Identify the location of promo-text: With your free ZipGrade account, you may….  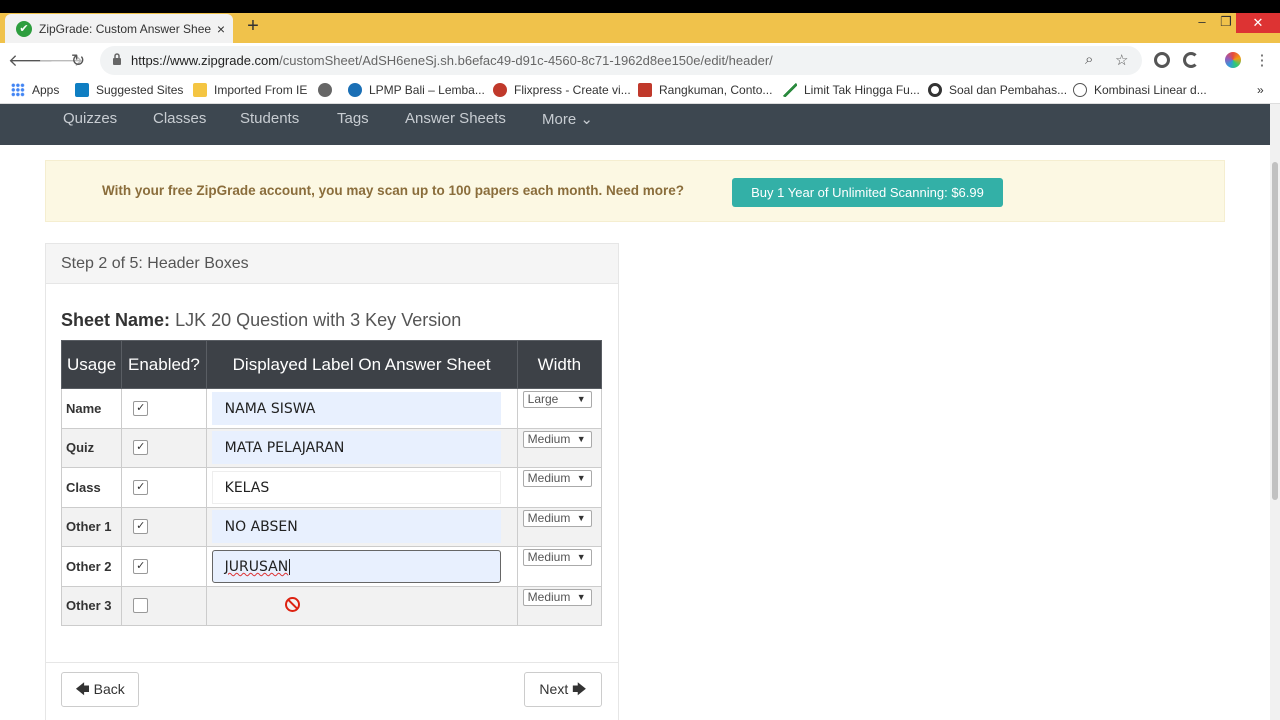
(393, 190).